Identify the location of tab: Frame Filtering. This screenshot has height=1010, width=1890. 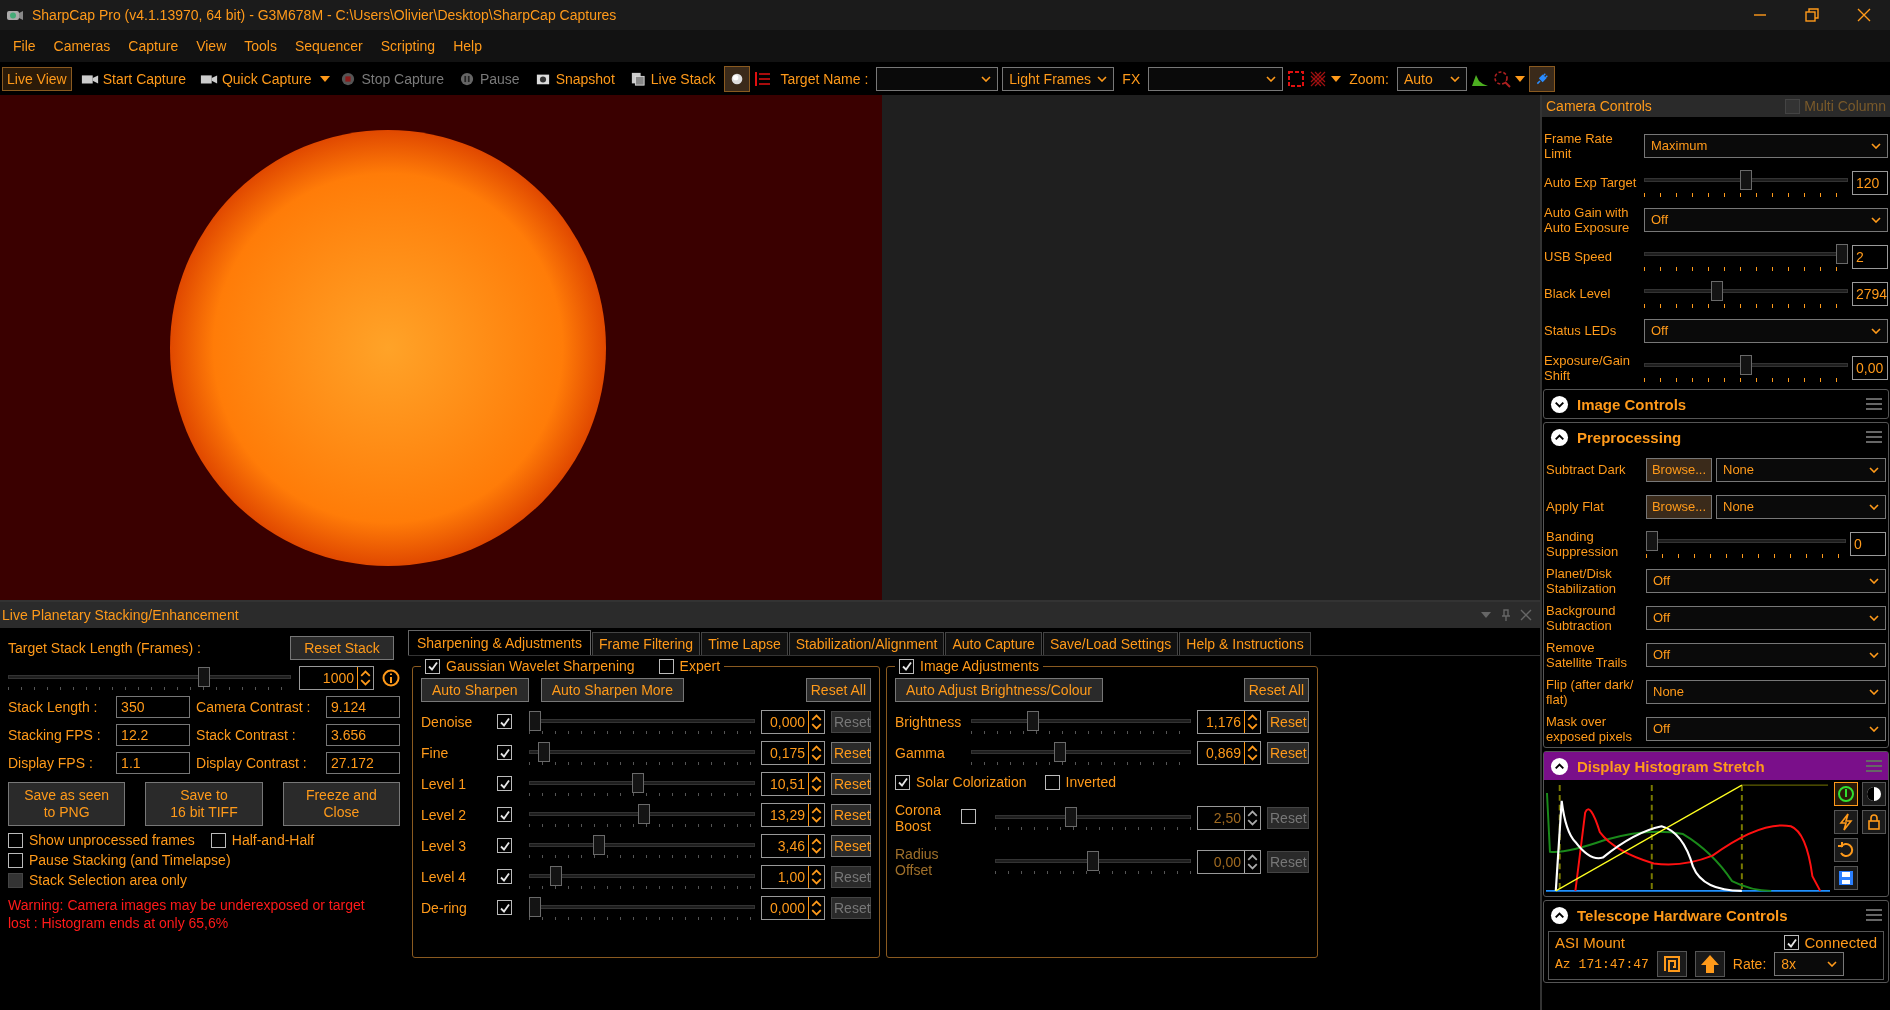
(646, 643).